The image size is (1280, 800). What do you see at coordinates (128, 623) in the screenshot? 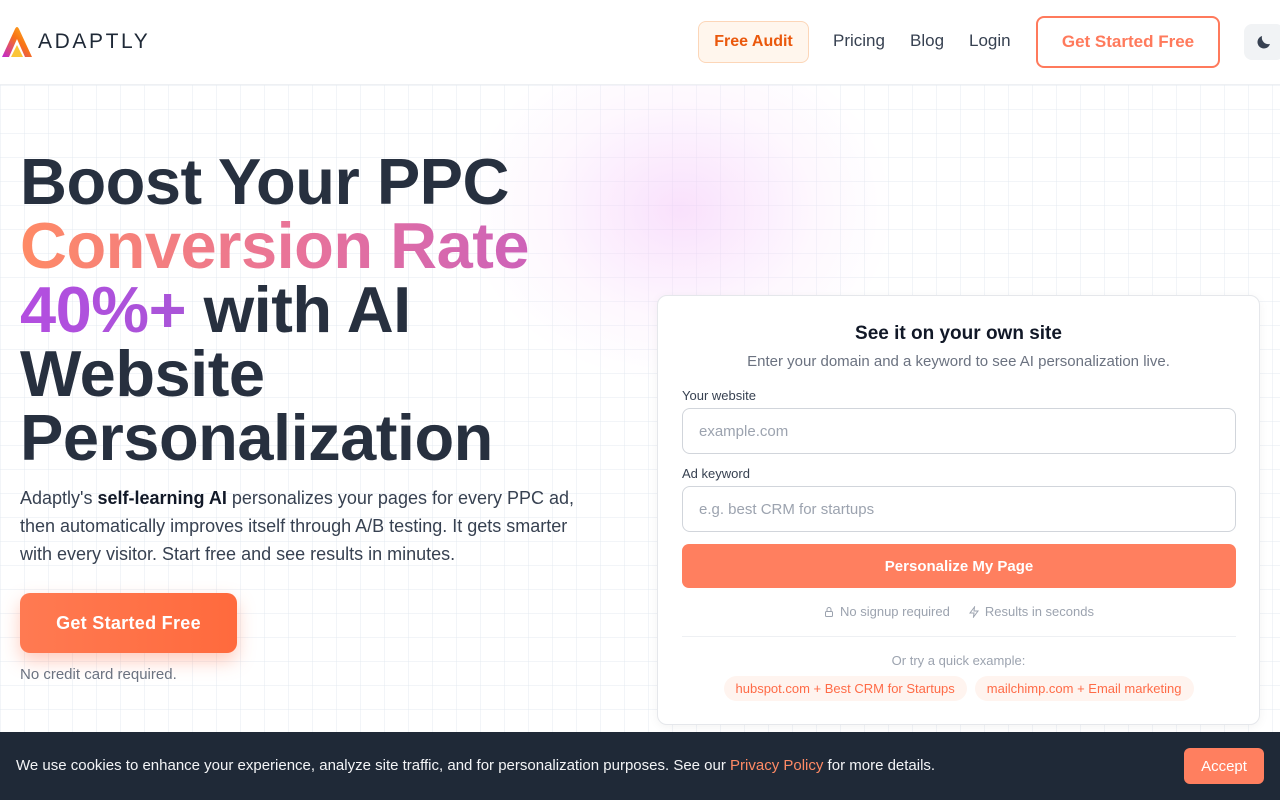
I see `hero-get-started-button: Get Started Free` at bounding box center [128, 623].